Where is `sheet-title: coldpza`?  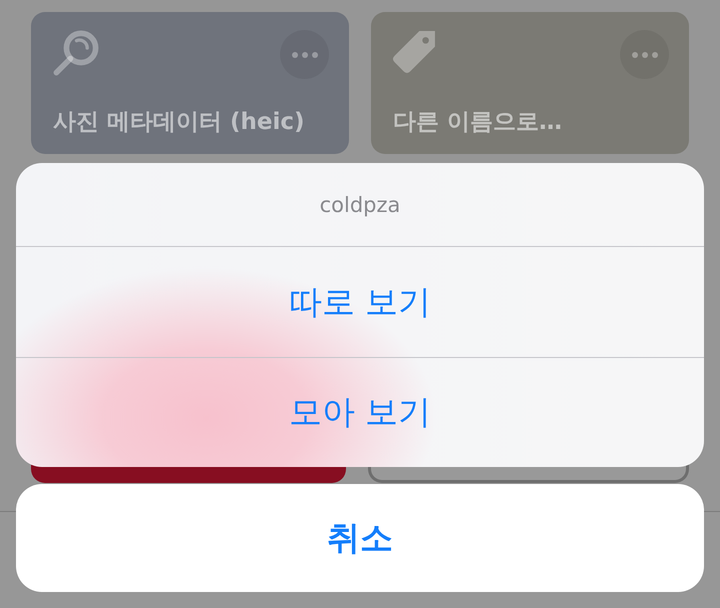
sheet-title: coldpza is located at coordinates (360, 205).